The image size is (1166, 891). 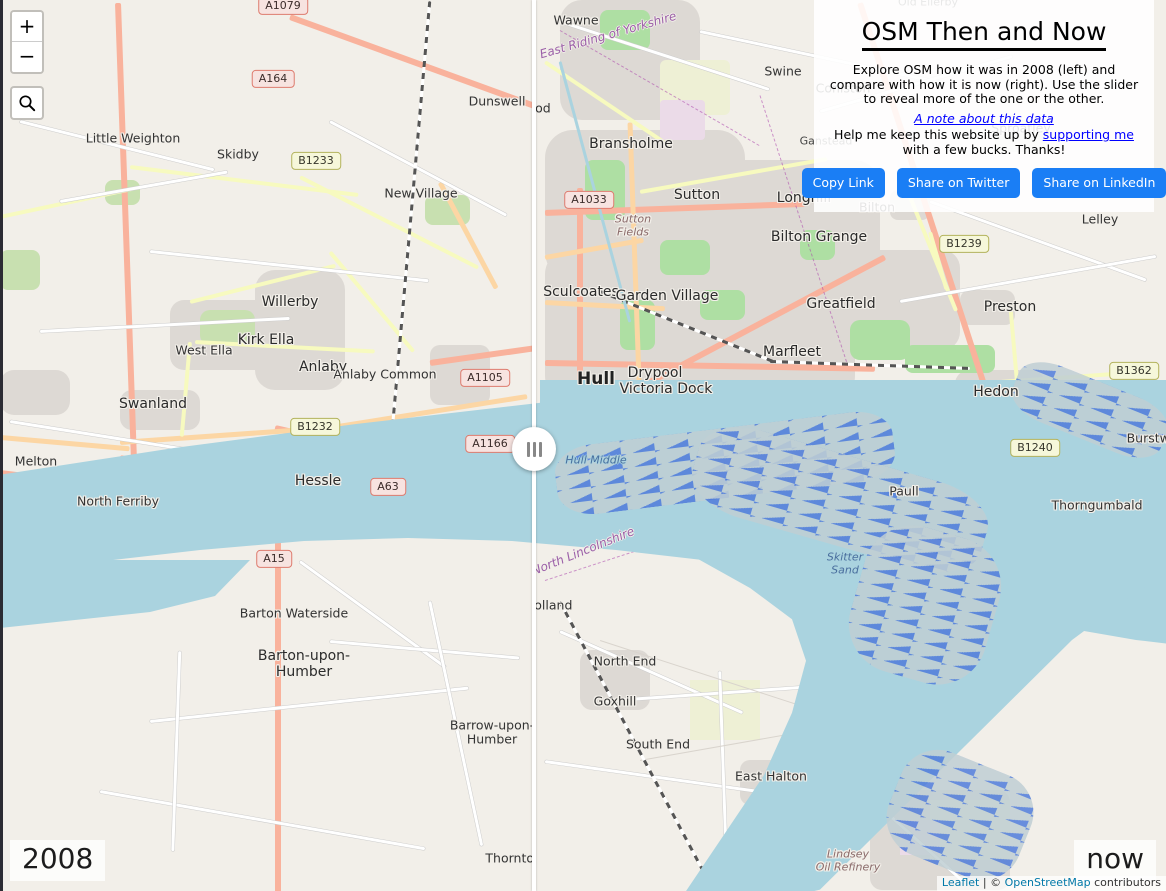 I want to click on zoom-control: + −, so click(x=27, y=42).